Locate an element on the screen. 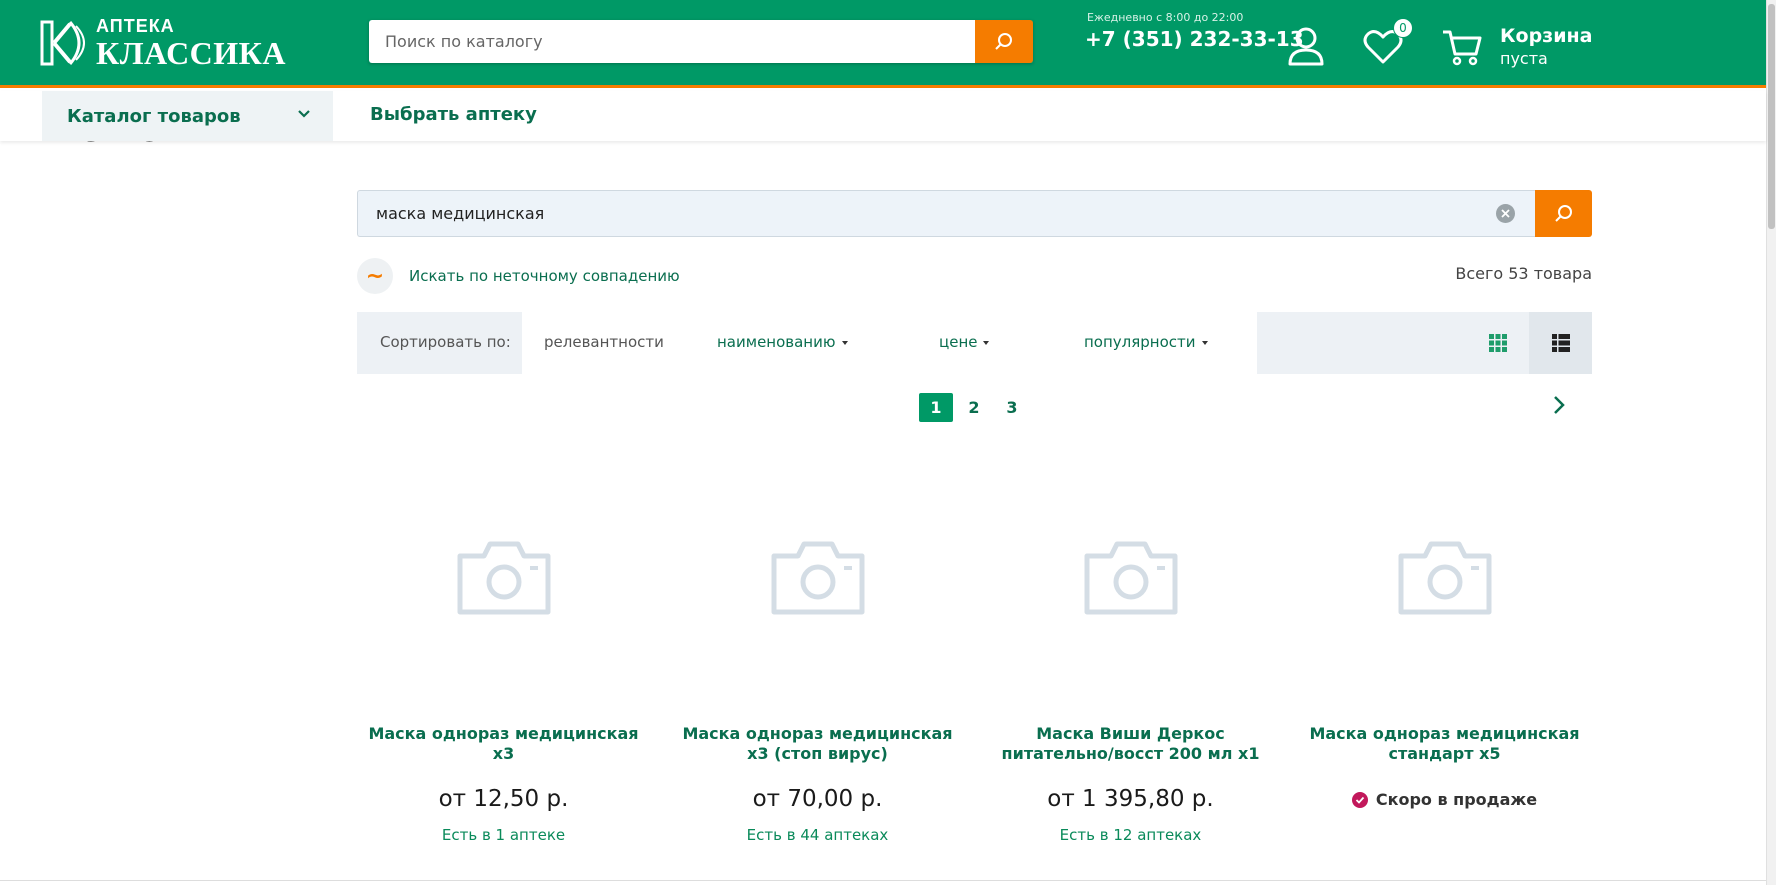  page-2: 2 is located at coordinates (974, 407).